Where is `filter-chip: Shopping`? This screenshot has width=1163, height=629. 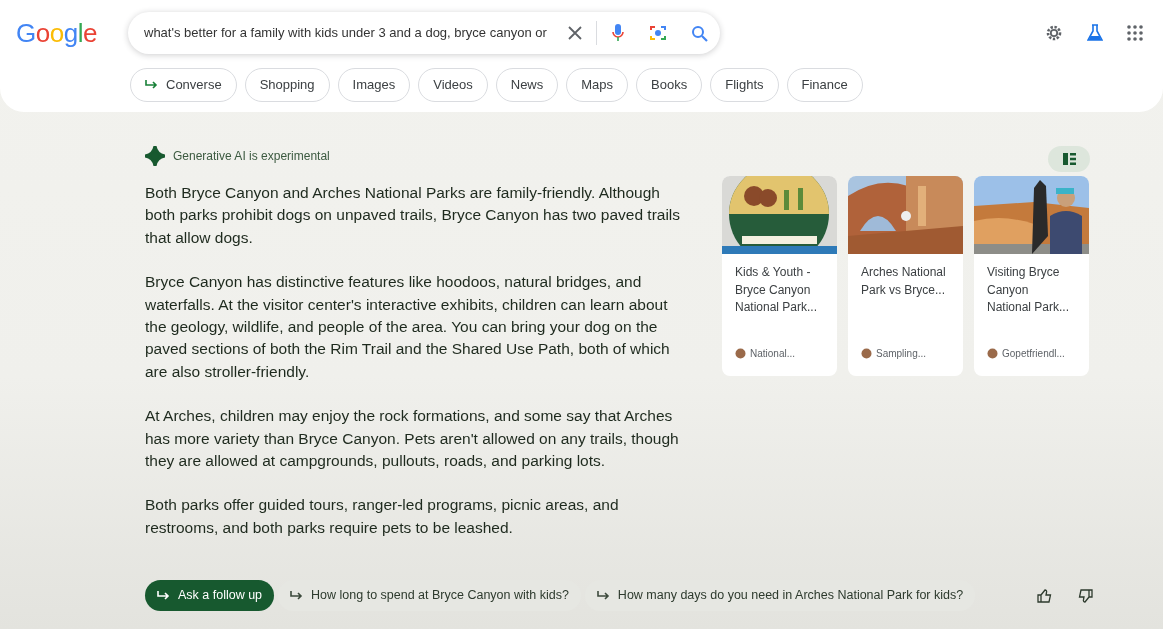 filter-chip: Shopping is located at coordinates (287, 85).